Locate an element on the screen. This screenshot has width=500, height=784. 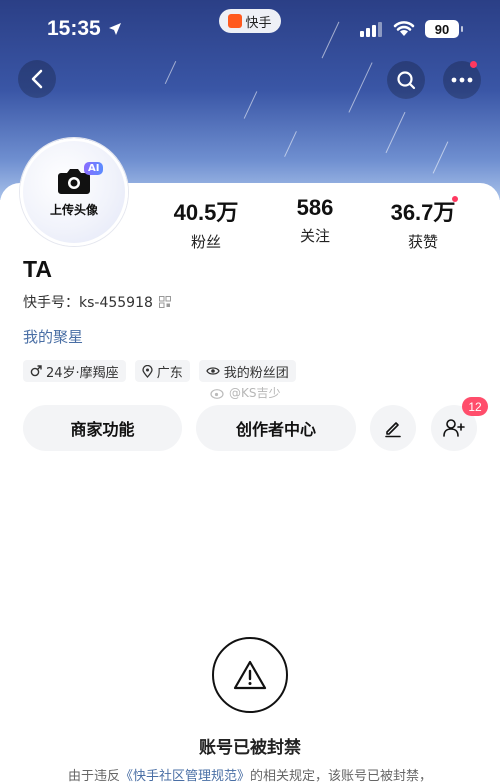
watermark: @KS吉少 is located at coordinates (245, 392).